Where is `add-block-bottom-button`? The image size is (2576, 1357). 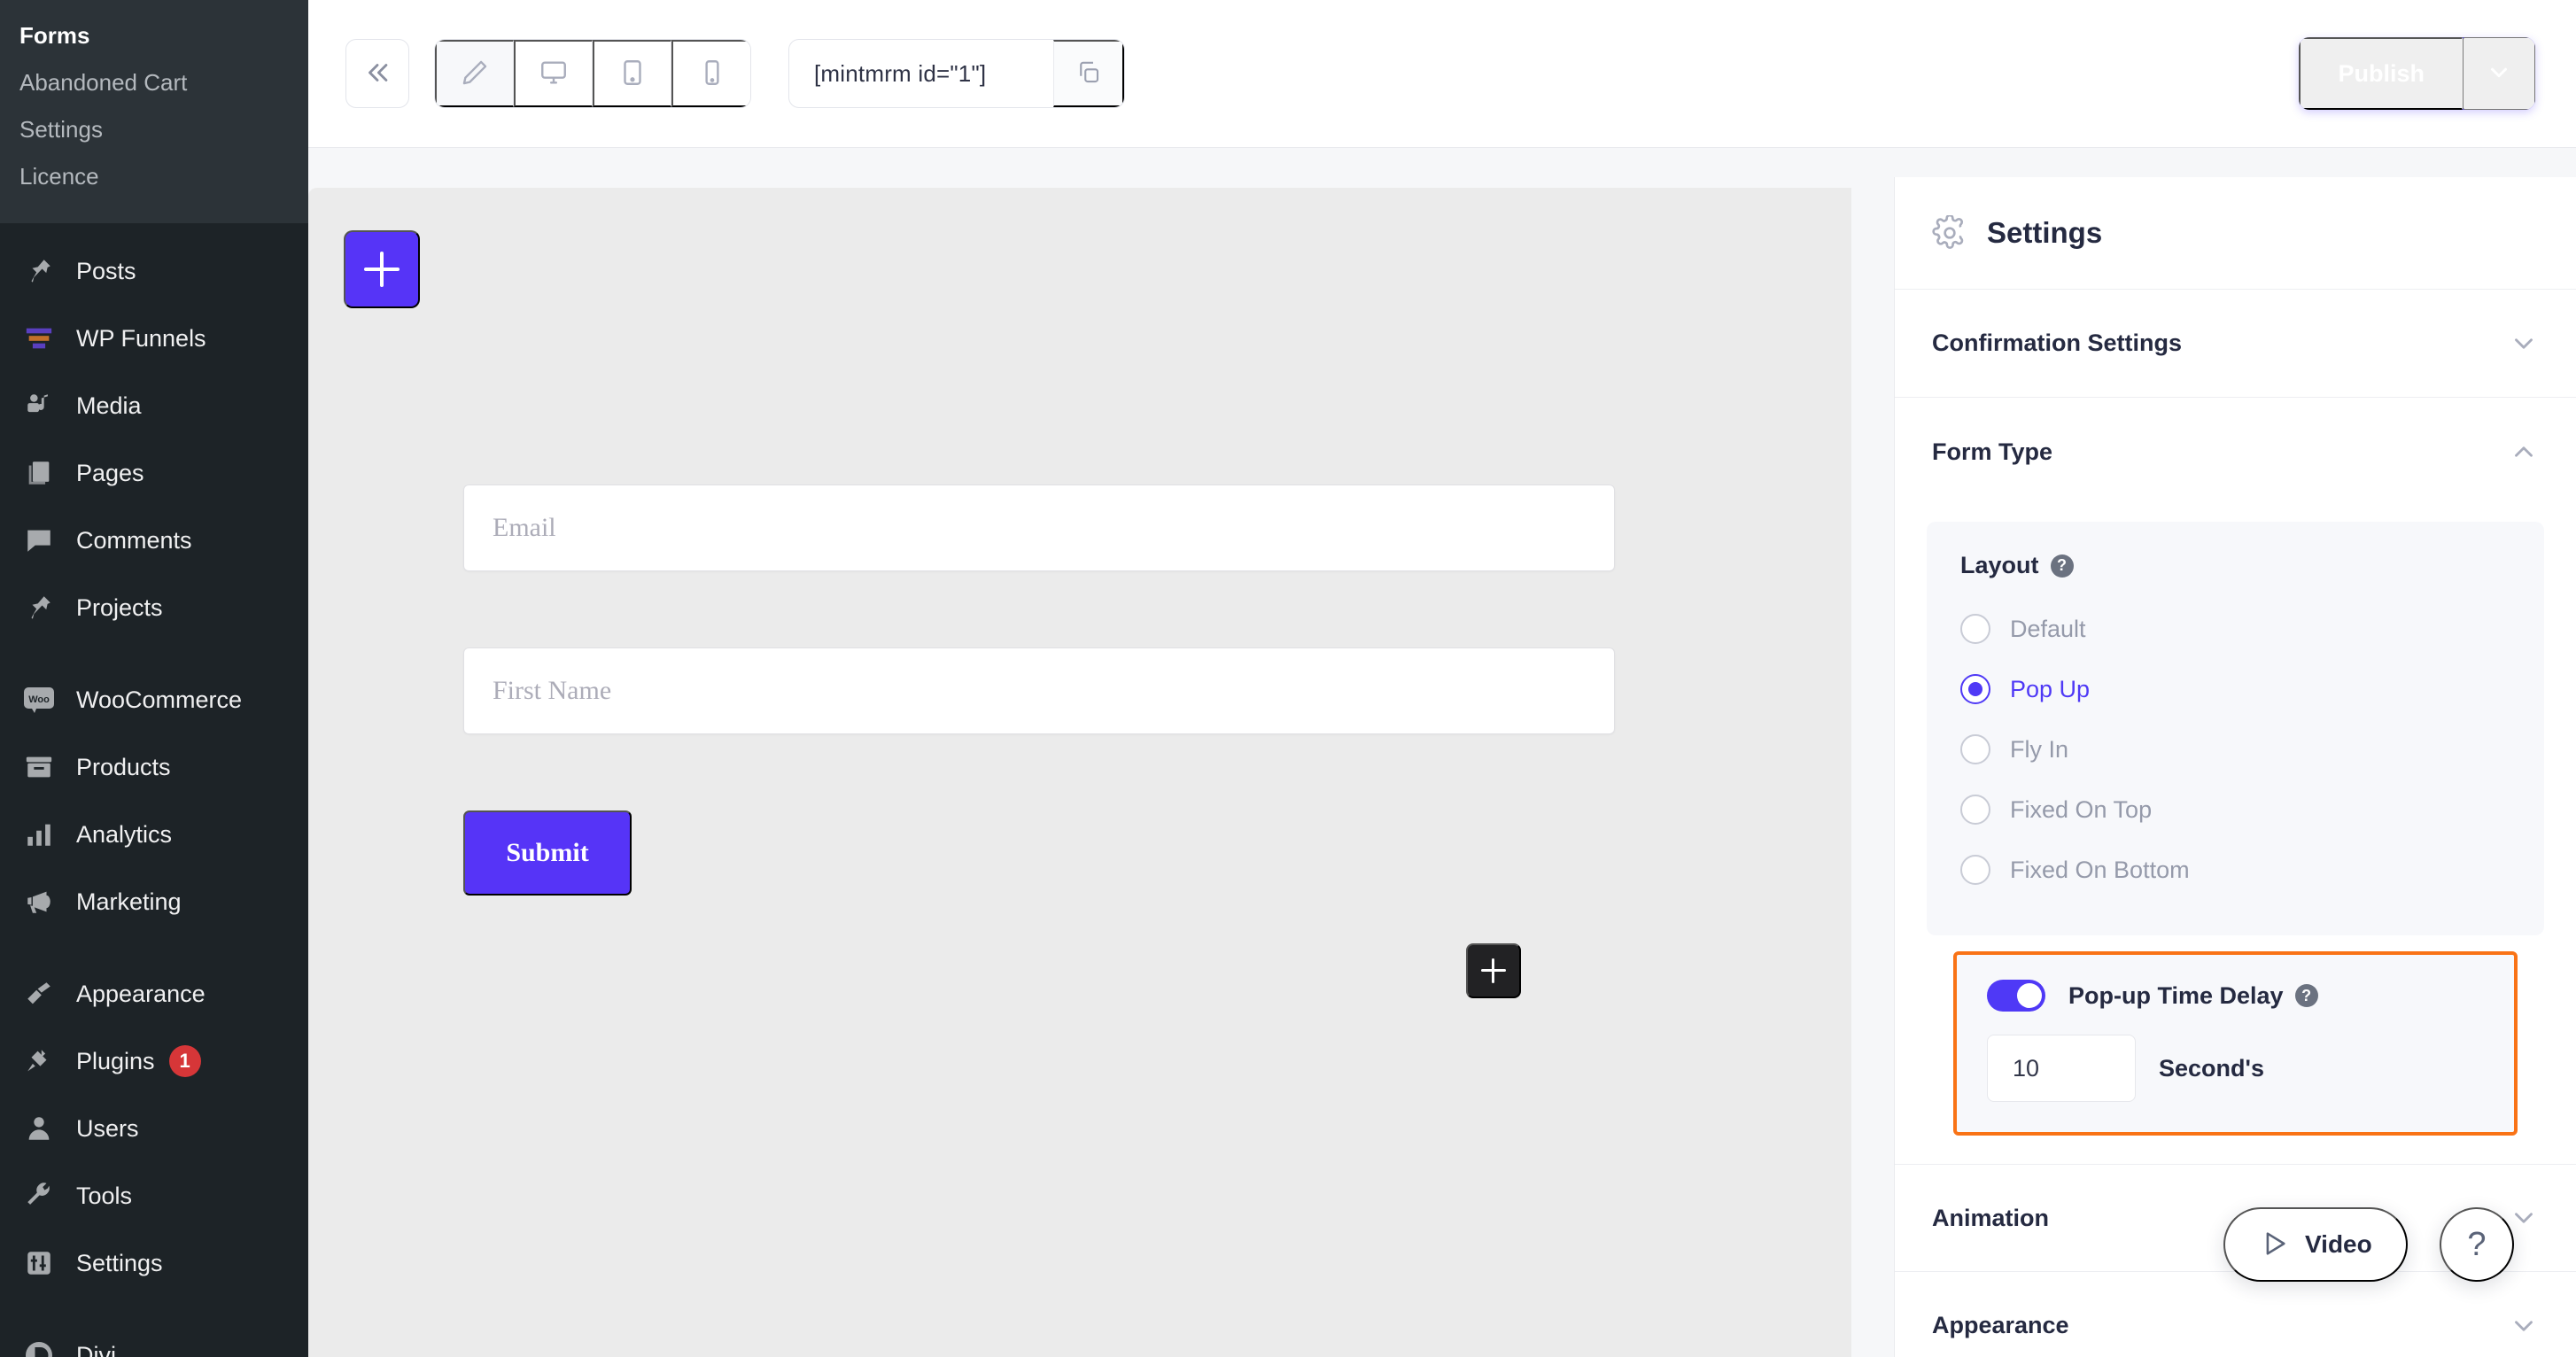
add-block-bottom-button is located at coordinates (1493, 971).